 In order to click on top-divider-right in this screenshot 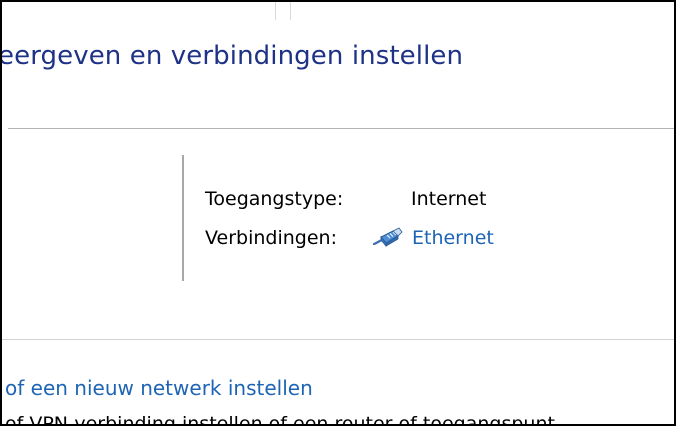, I will do `click(290, 11)`.